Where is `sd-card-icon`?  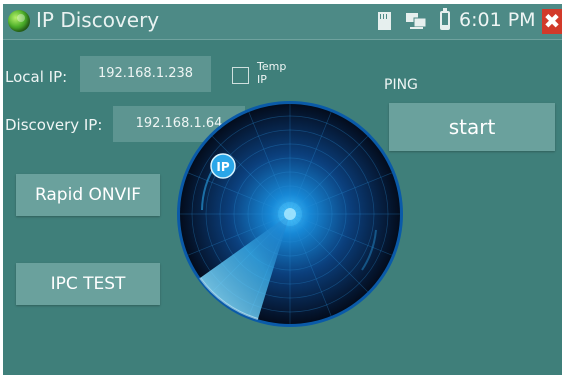
sd-card-icon is located at coordinates (384, 21).